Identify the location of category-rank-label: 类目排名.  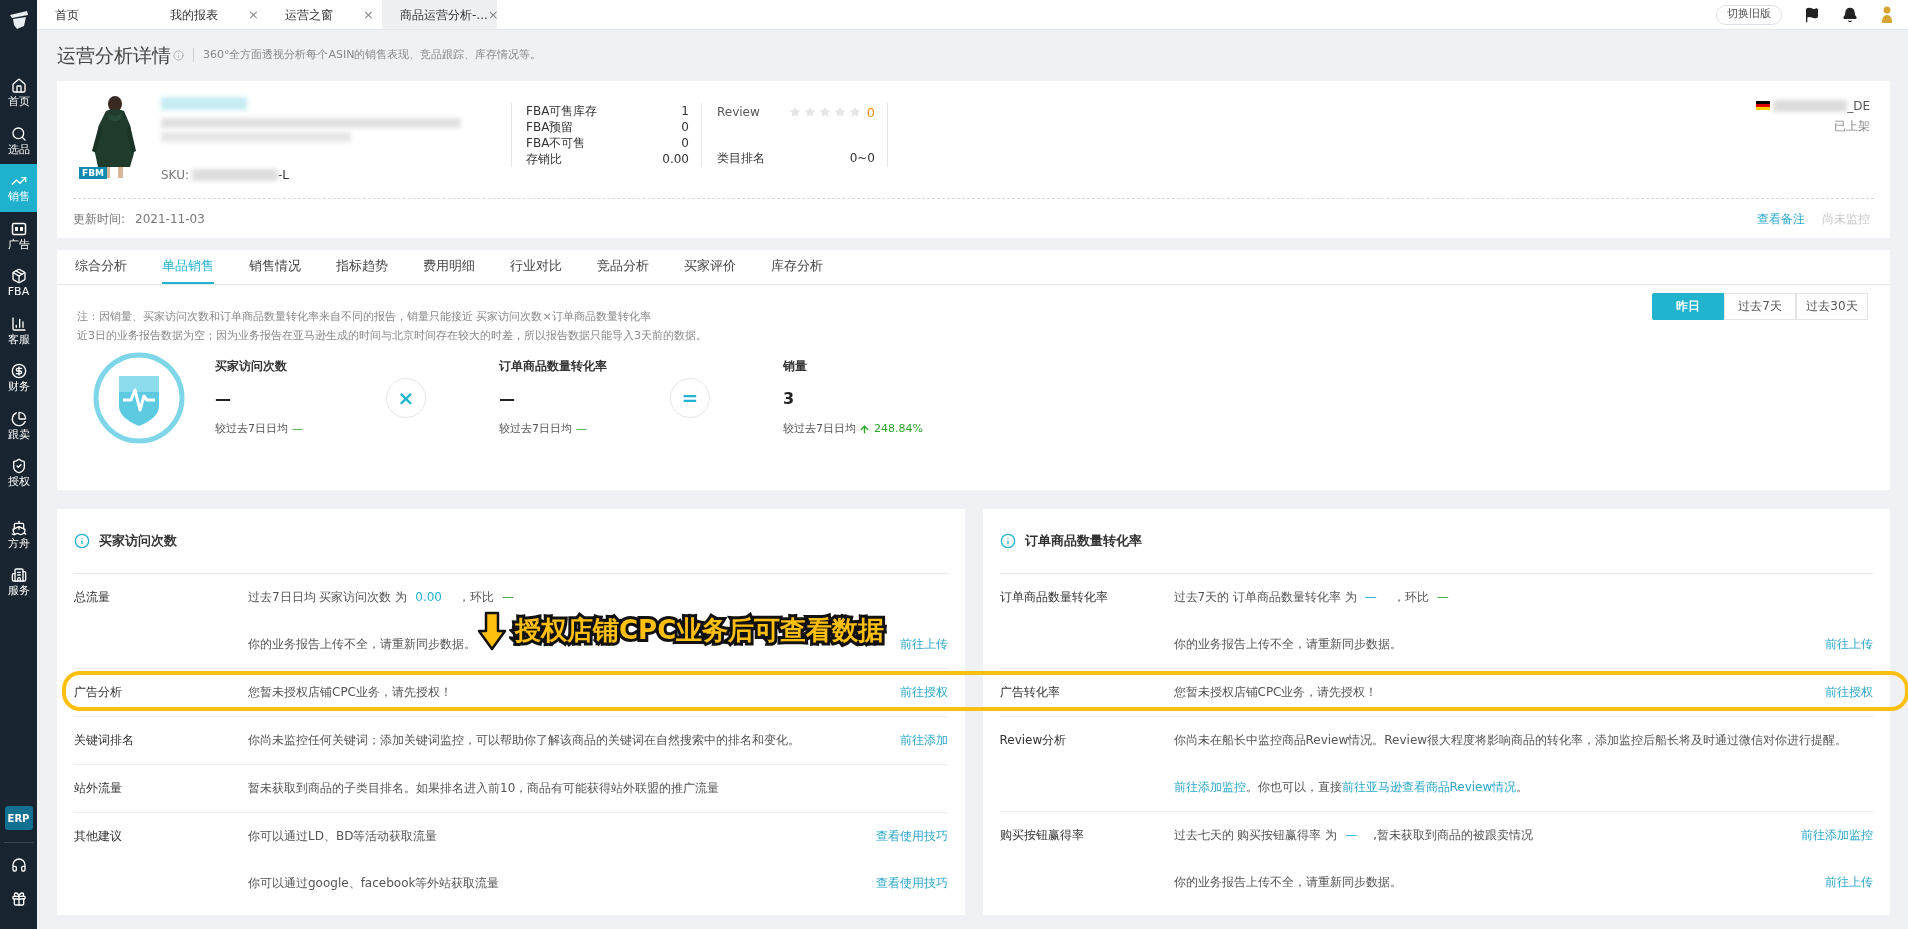
(741, 158).